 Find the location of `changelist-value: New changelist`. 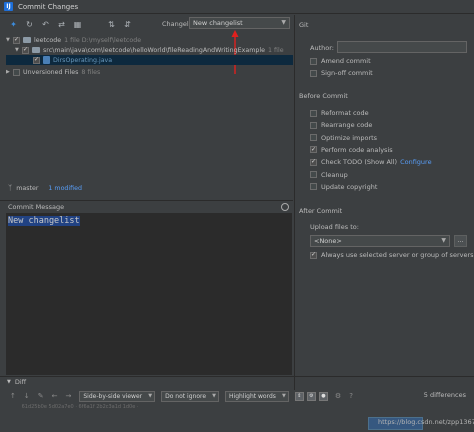

changelist-value: New changelist is located at coordinates (218, 23).